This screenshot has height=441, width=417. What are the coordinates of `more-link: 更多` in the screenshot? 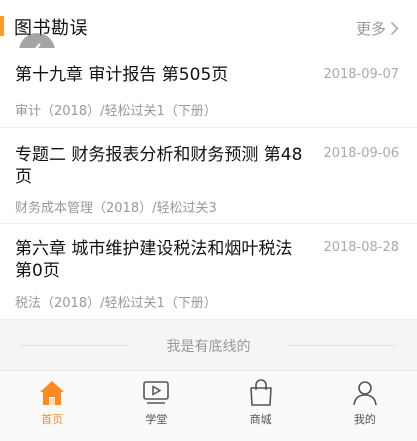 It's located at (377, 28).